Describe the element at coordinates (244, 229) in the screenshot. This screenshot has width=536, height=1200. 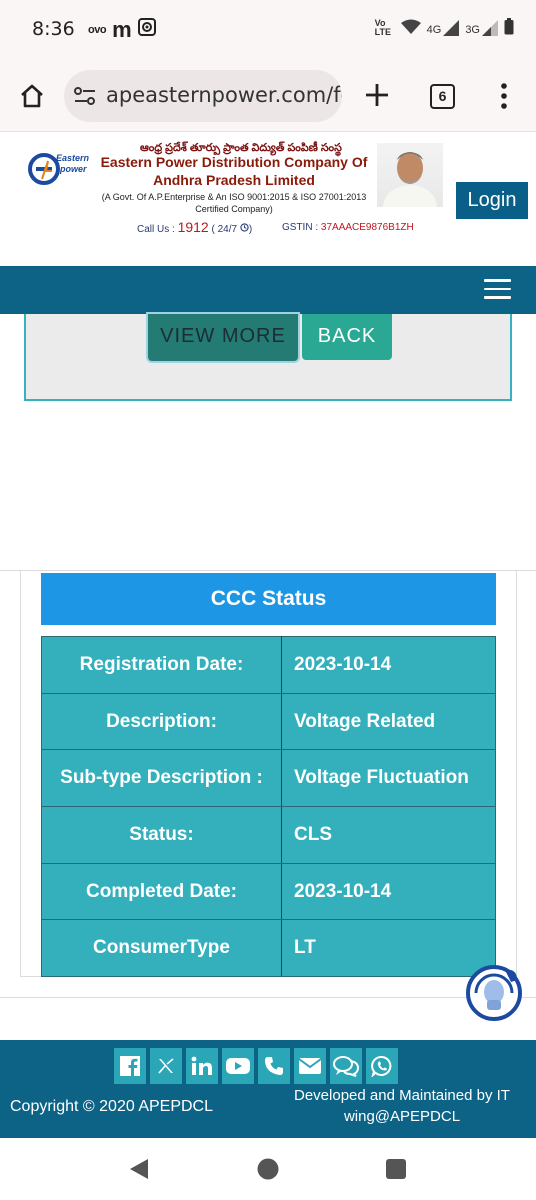
I see `clock-icon` at that location.